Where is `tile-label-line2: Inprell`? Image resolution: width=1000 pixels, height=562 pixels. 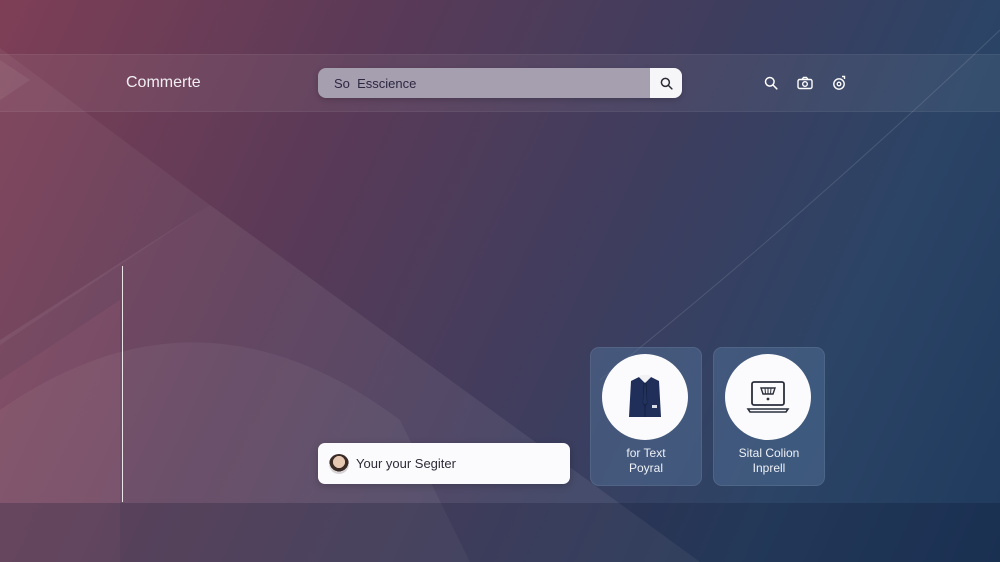 tile-label-line2: Inprell is located at coordinates (769, 468).